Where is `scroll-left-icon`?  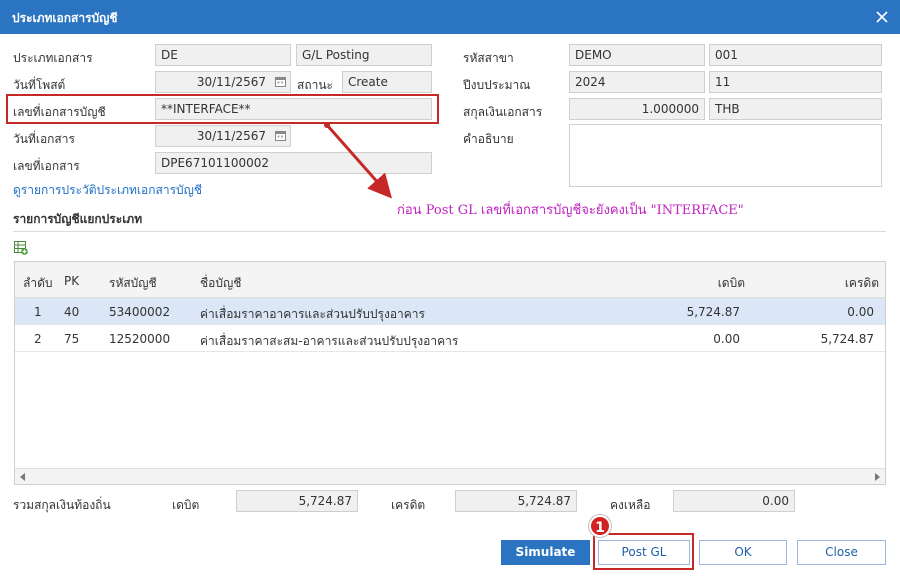 scroll-left-icon is located at coordinates (22, 477).